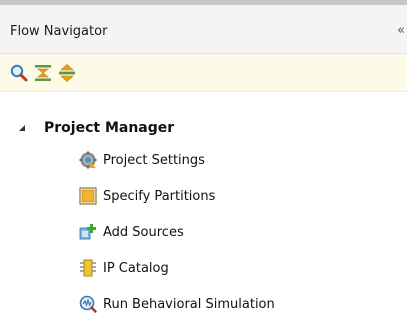 This screenshot has width=407, height=333. I want to click on panel-title: Flow Navigator, so click(59, 31).